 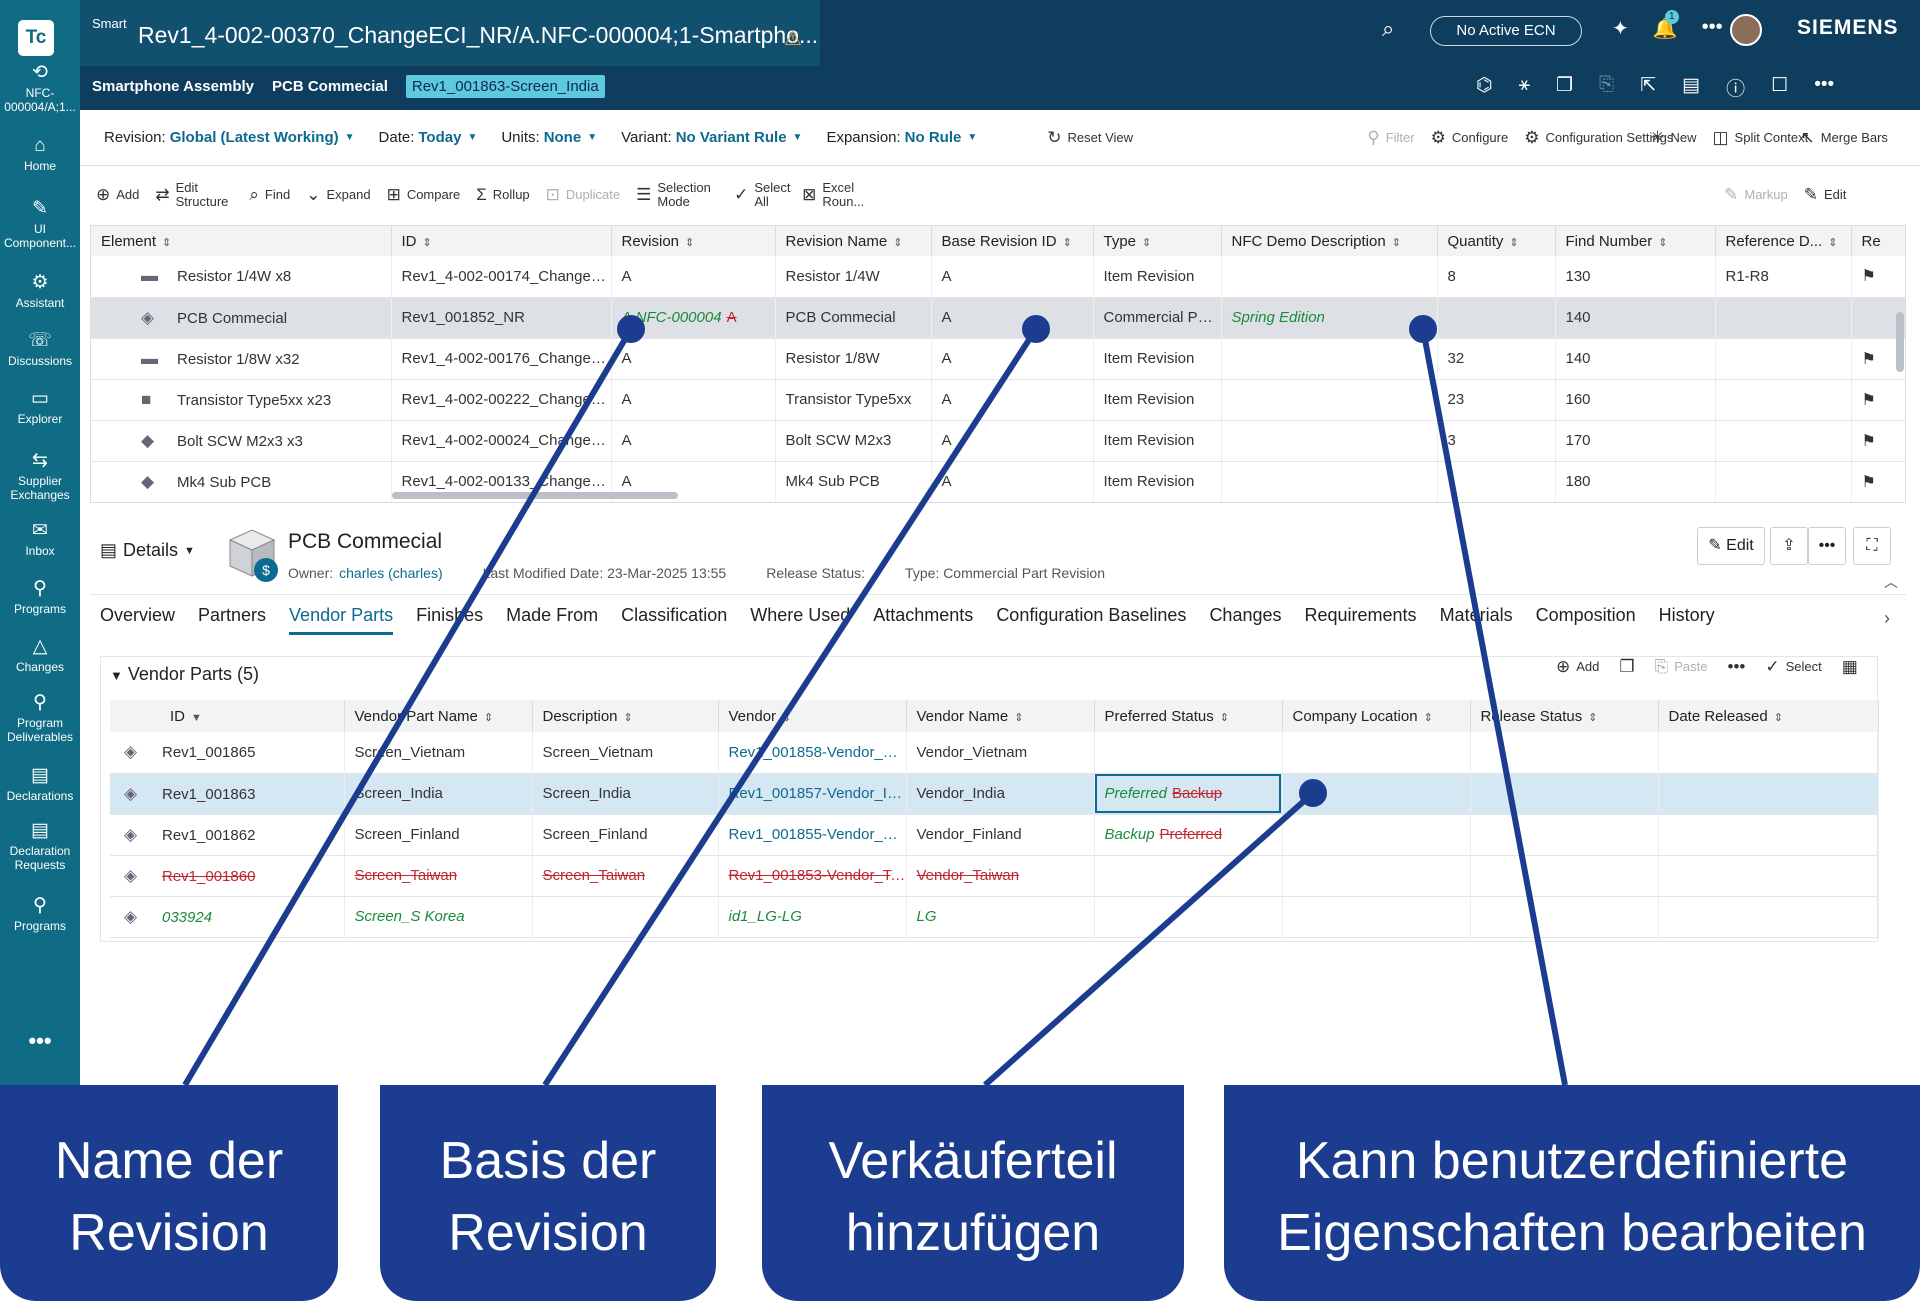 I want to click on configure-button: ⚙ Configure, so click(x=1470, y=137).